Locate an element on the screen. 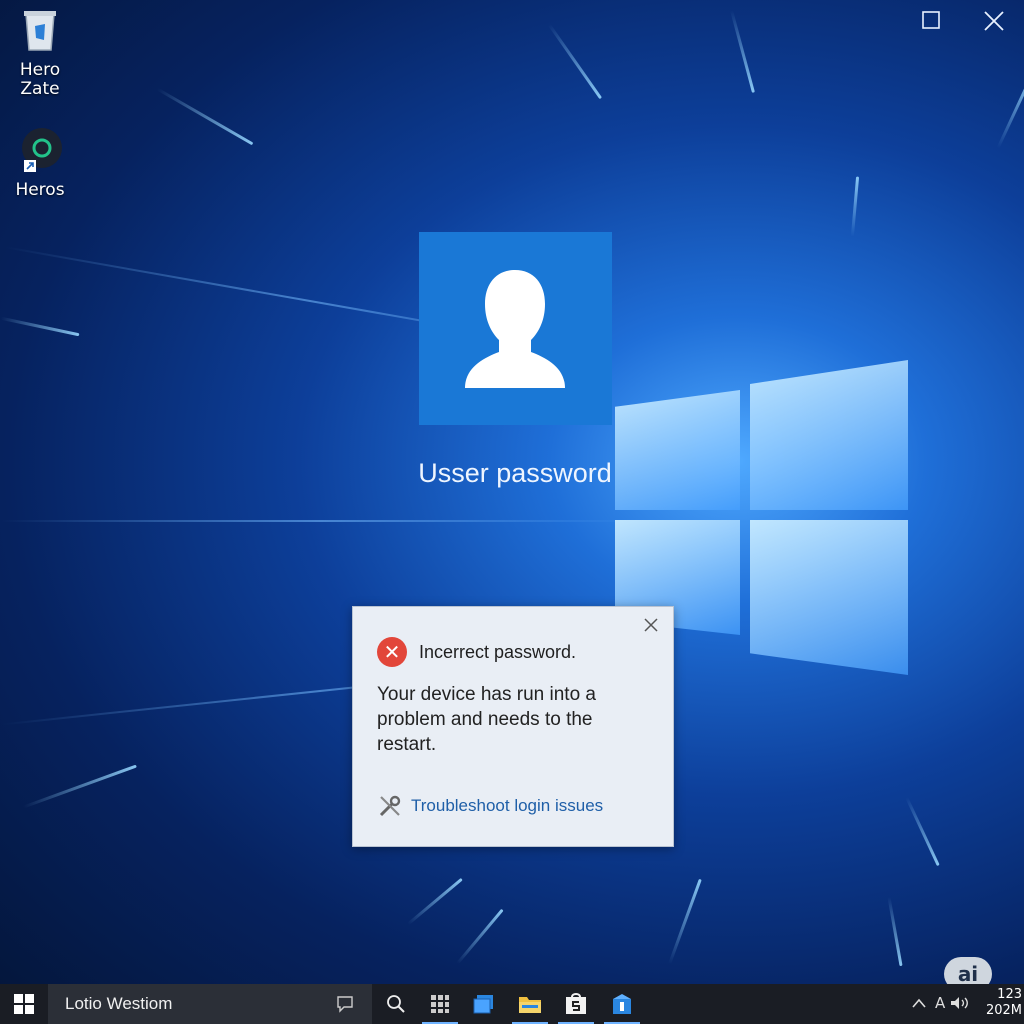 The height and width of the screenshot is (1024, 1024). desktop-icon-heros: Heros is located at coordinates (40, 164).